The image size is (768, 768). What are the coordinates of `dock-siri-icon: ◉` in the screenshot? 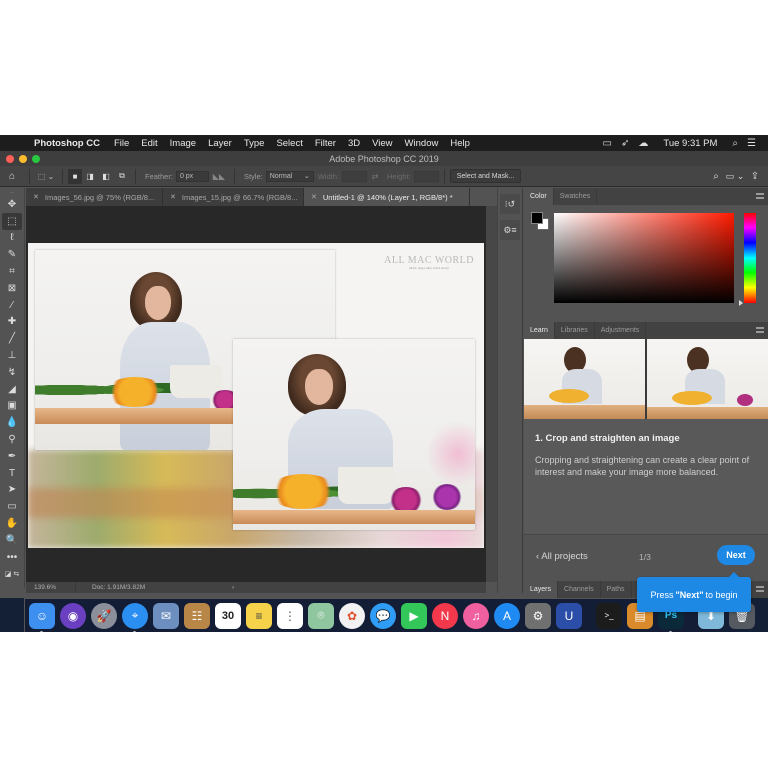 It's located at (73, 615).